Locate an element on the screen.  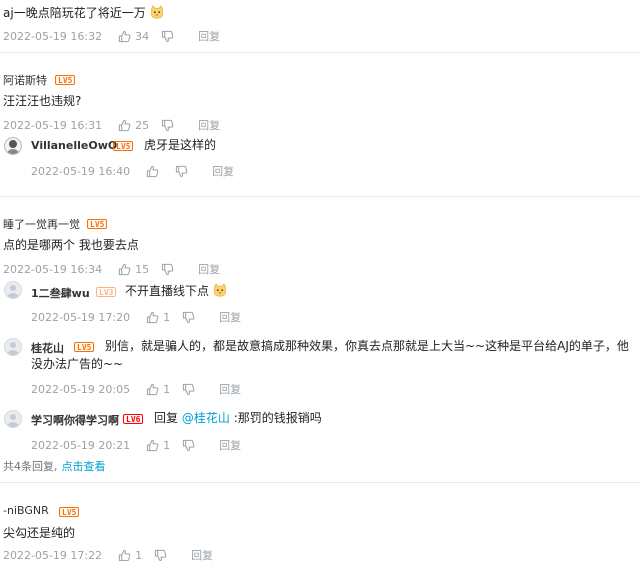
level-badge: LV3 is located at coordinates (106, 292).